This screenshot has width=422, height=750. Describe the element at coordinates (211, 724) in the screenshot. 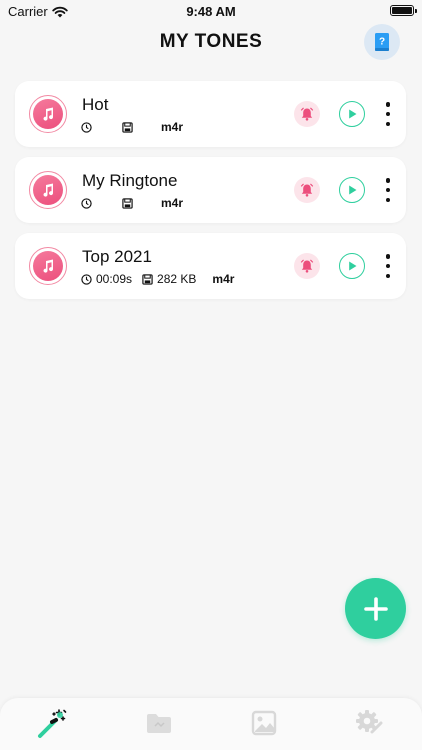

I see `bottom-tab-bar` at that location.